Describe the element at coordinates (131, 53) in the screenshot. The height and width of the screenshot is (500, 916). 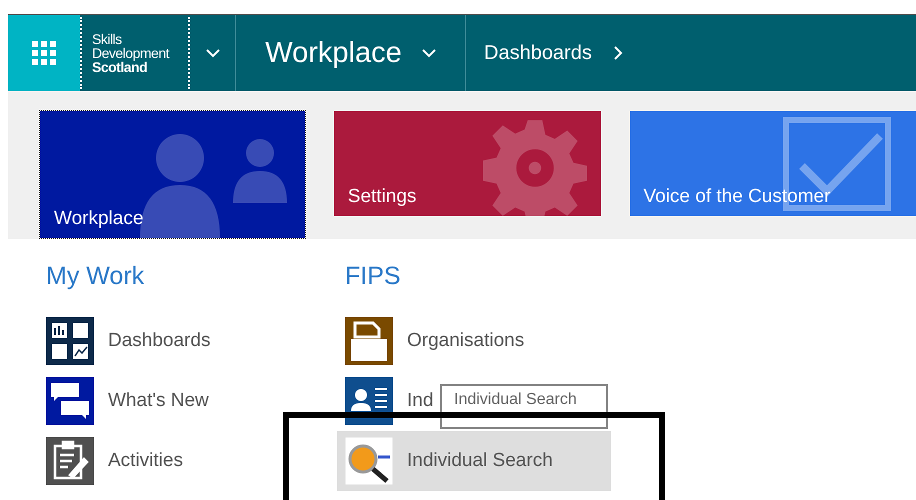
I see `logo-text: Development` at that location.